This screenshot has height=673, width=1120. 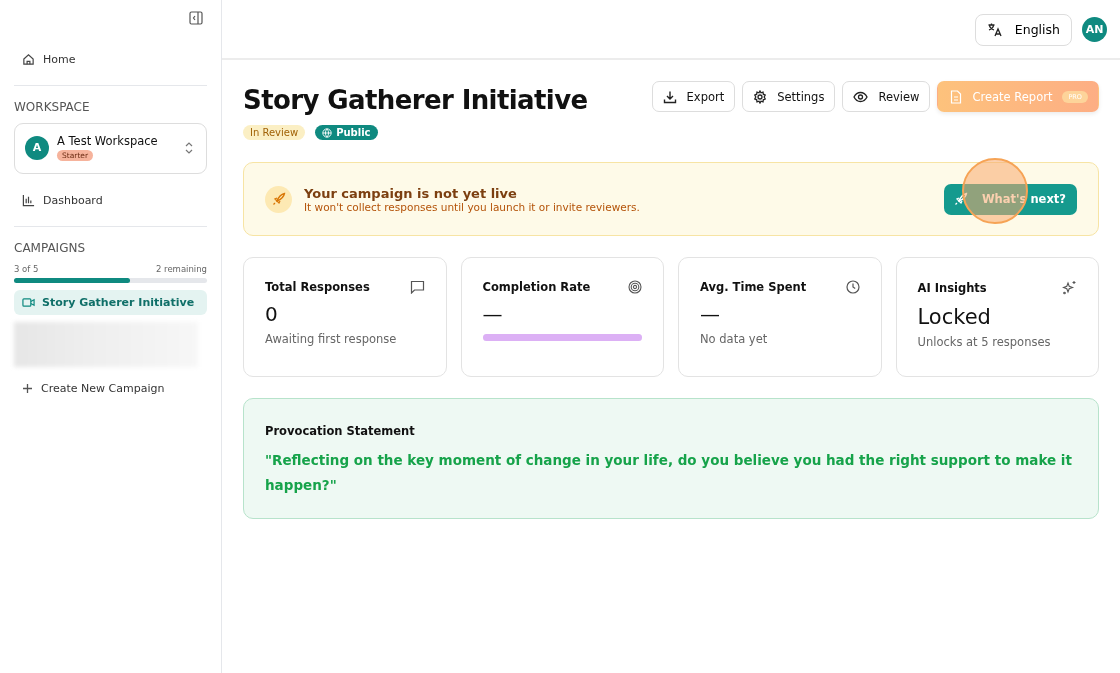 I want to click on section-heading: CAMPAIGNS, so click(x=50, y=248).